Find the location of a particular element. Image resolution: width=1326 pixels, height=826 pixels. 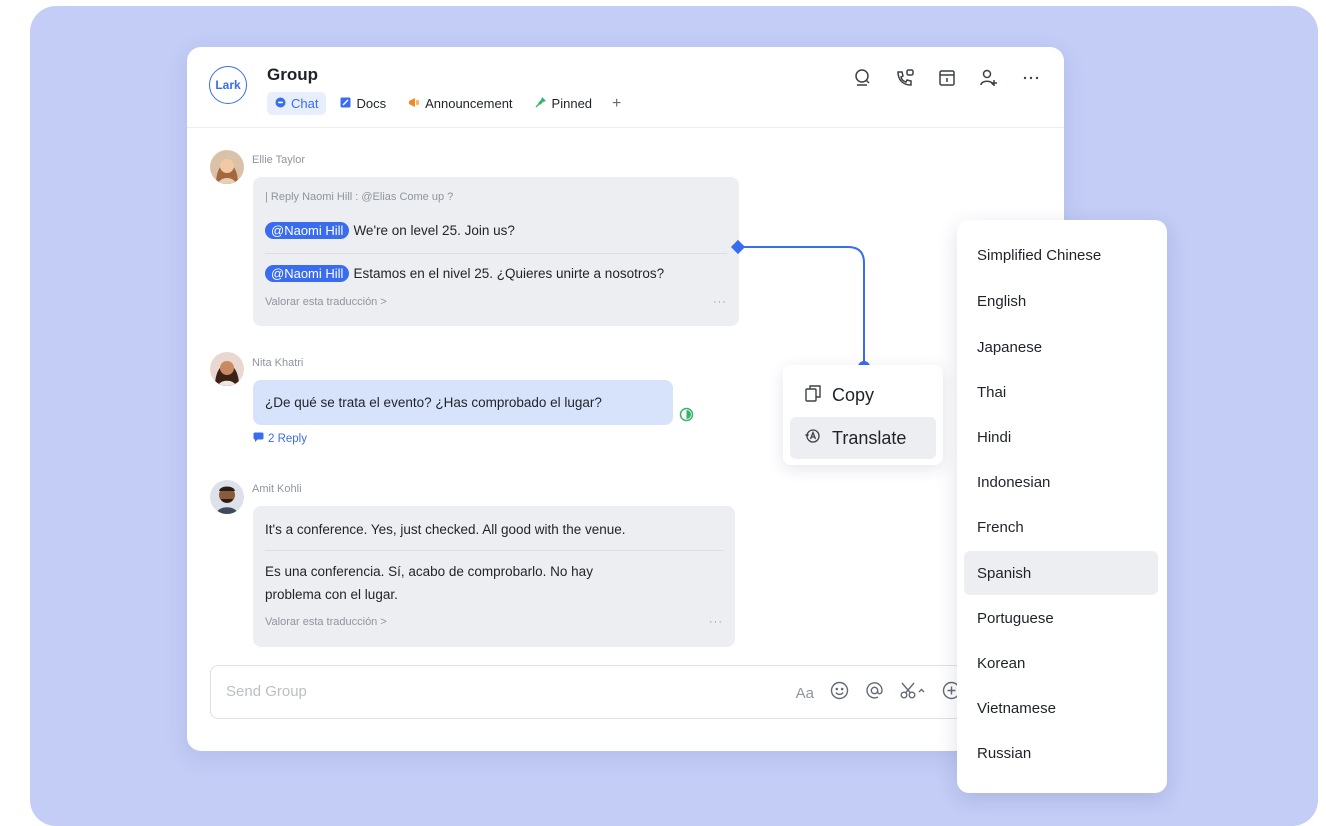

copy-menu-item: Copy is located at coordinates (863, 395).